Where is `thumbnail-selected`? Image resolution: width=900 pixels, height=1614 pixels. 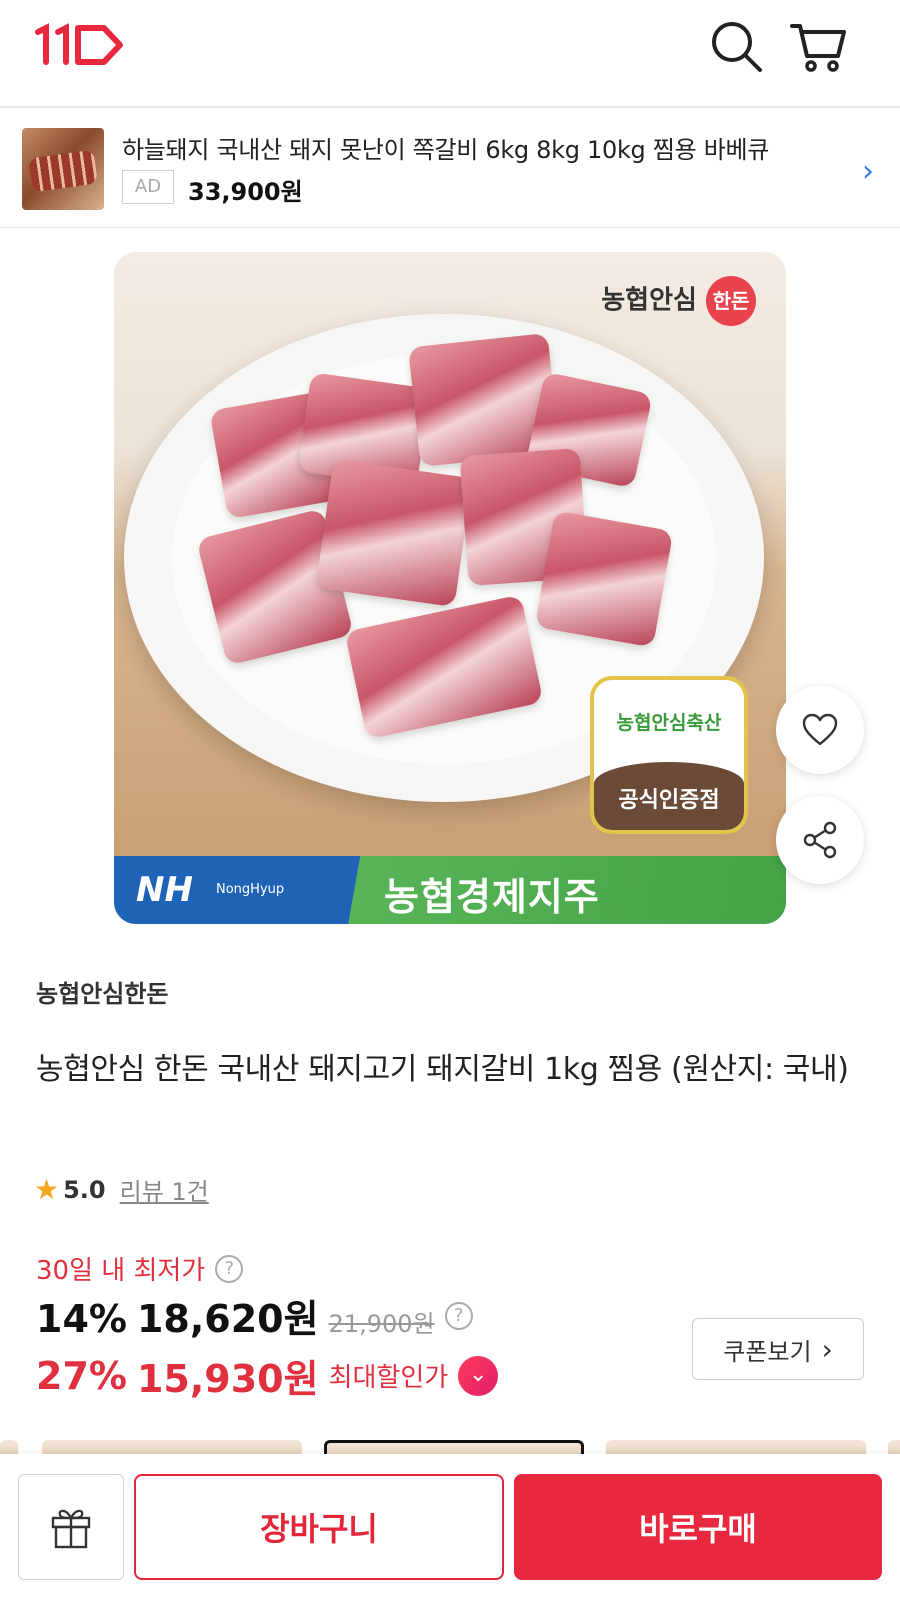 thumbnail-selected is located at coordinates (454, 1447).